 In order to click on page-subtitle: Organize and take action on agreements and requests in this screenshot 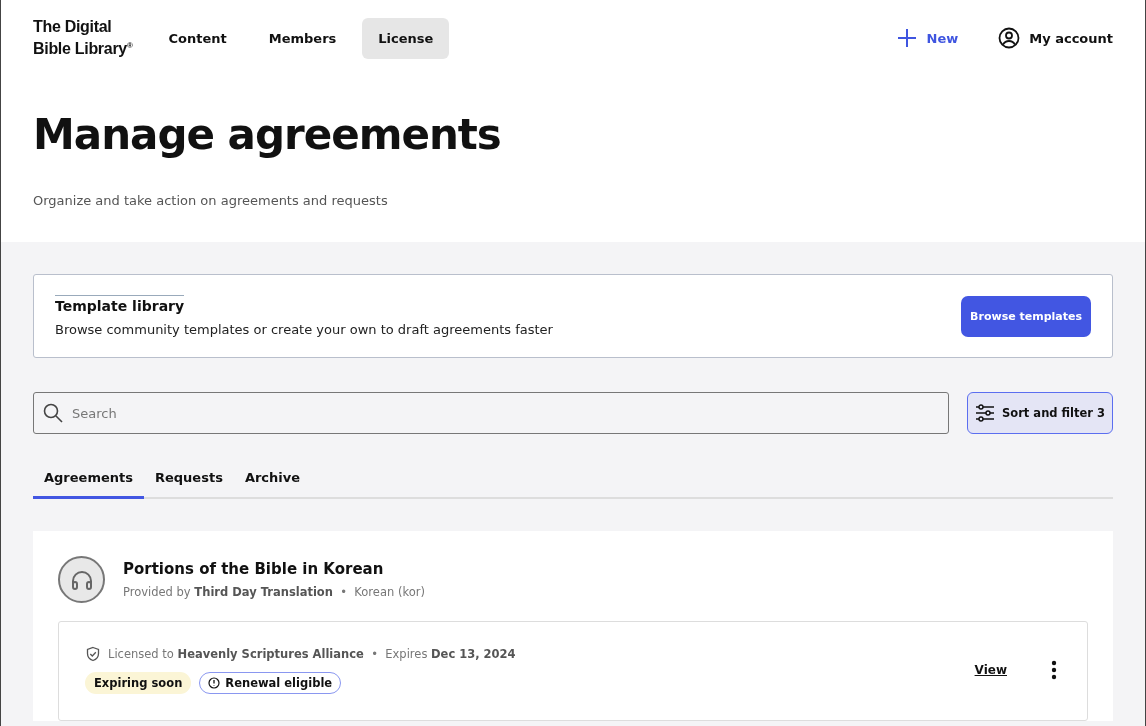, I will do `click(211, 200)`.